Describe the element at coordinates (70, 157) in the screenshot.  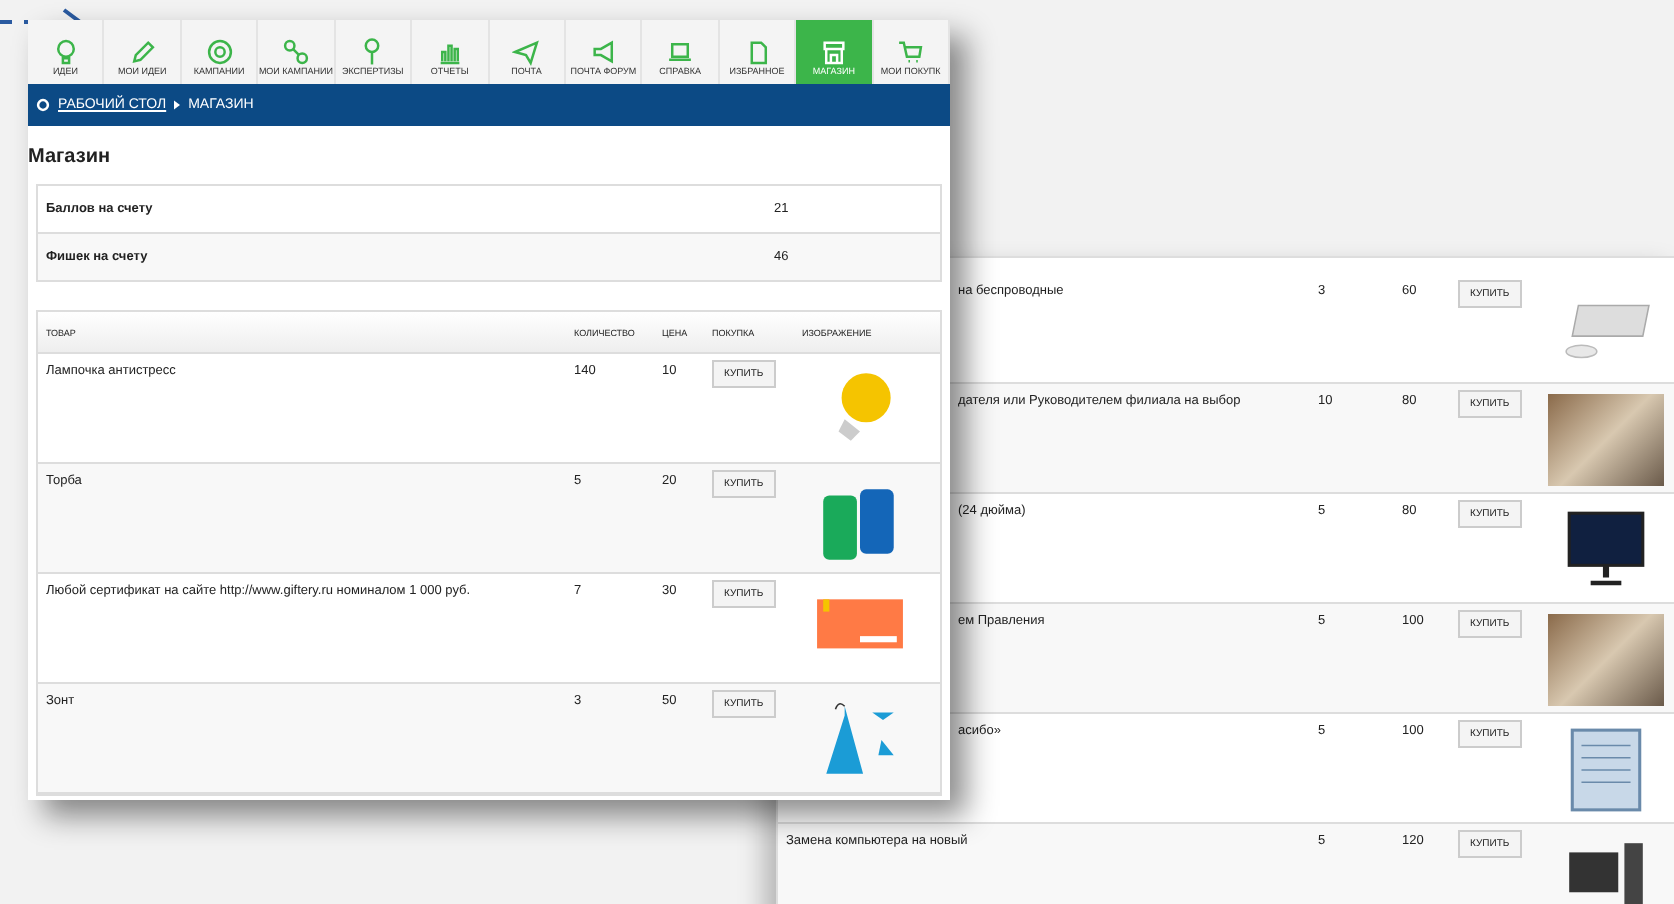
I see `page-heading: Магазин` at that location.